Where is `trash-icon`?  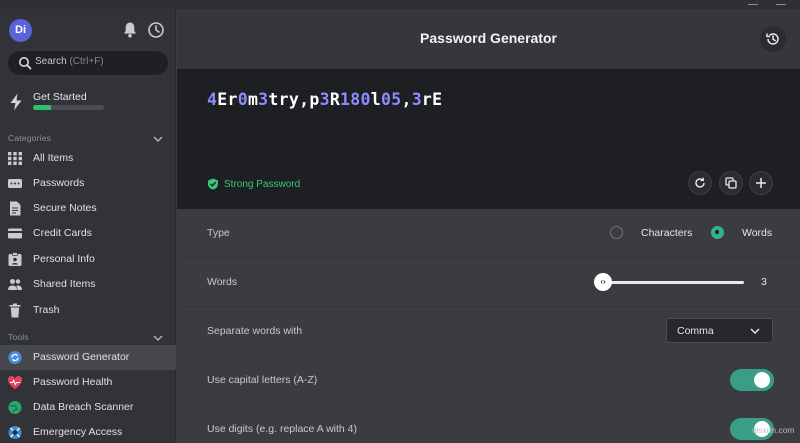 trash-icon is located at coordinates (15, 310).